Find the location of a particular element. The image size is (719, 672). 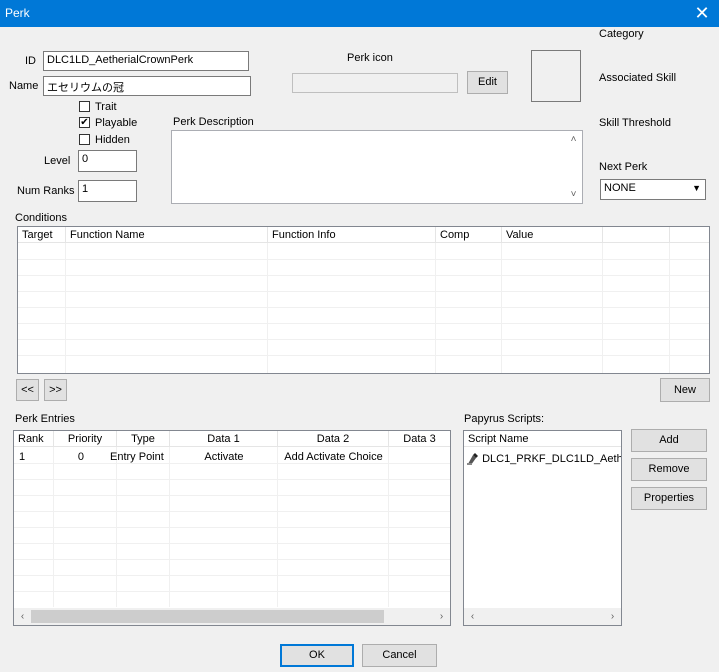

next-perk-label: Next Perk is located at coordinates (623, 167).